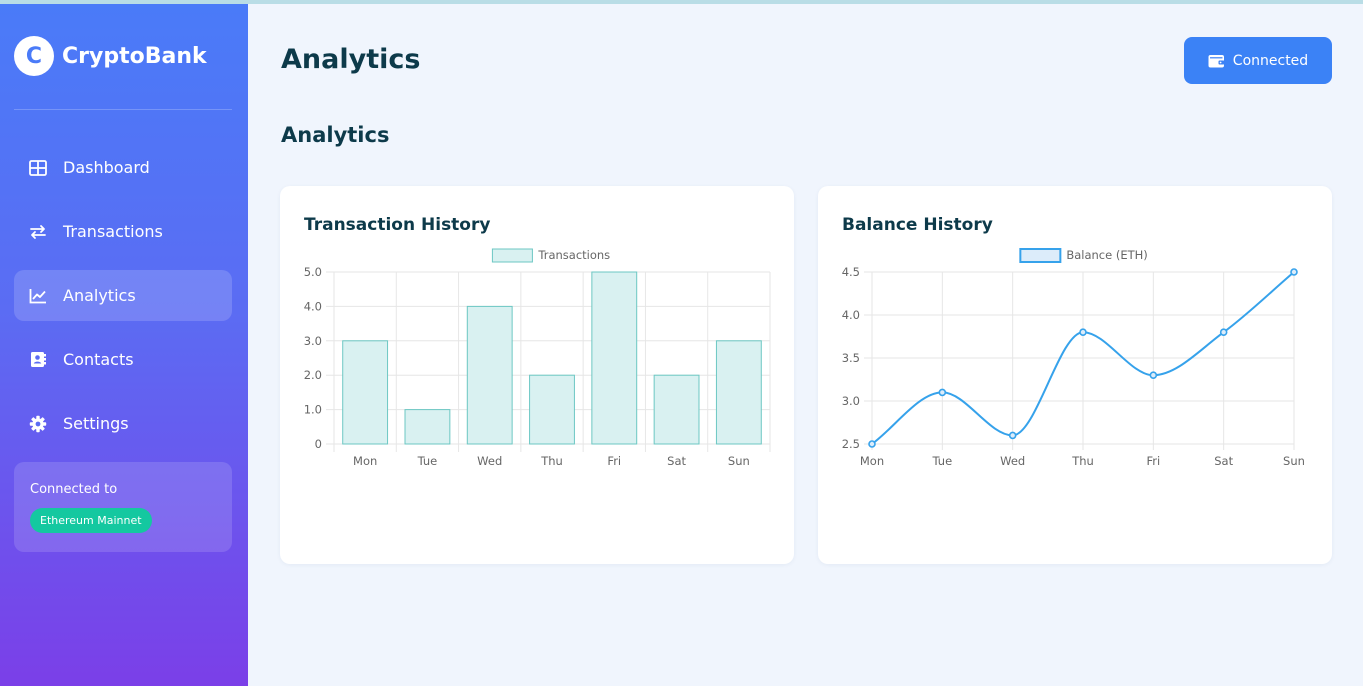 The width and height of the screenshot is (1363, 686). I want to click on sidebar-item-label: Analytics, so click(99, 295).